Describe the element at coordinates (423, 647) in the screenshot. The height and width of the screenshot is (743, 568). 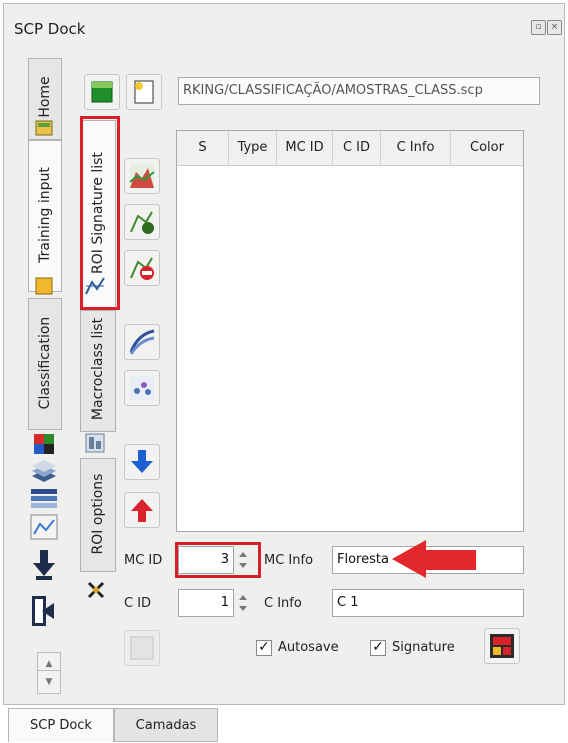
I see `signature-label: Signature` at that location.